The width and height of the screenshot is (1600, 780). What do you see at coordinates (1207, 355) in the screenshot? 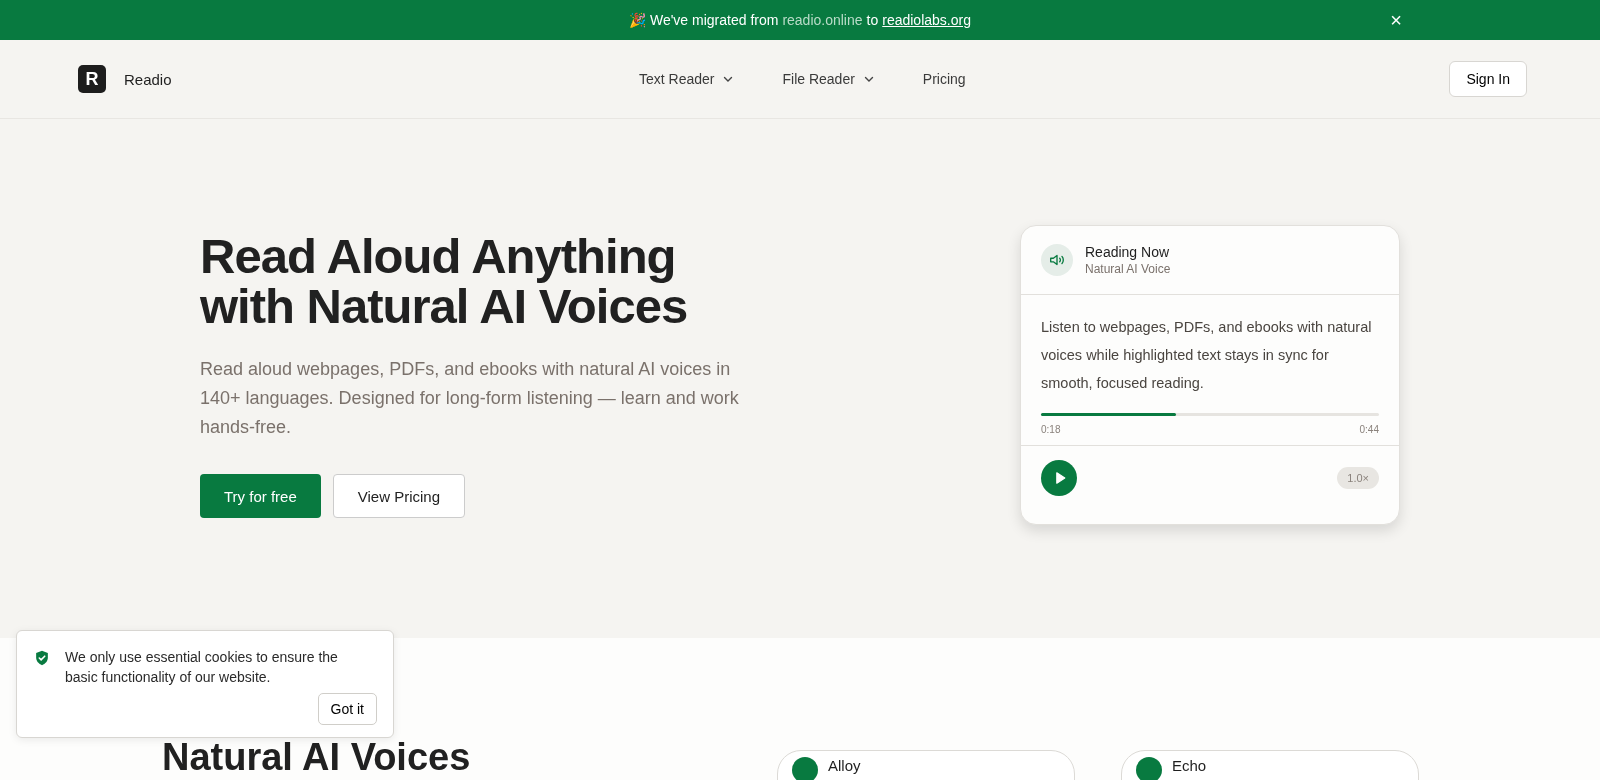
I see `reading-text: Listen to webpages, PDFs, and ebooks with natural voices while highlighted text stays in sync for smooth, focused reading.` at bounding box center [1207, 355].